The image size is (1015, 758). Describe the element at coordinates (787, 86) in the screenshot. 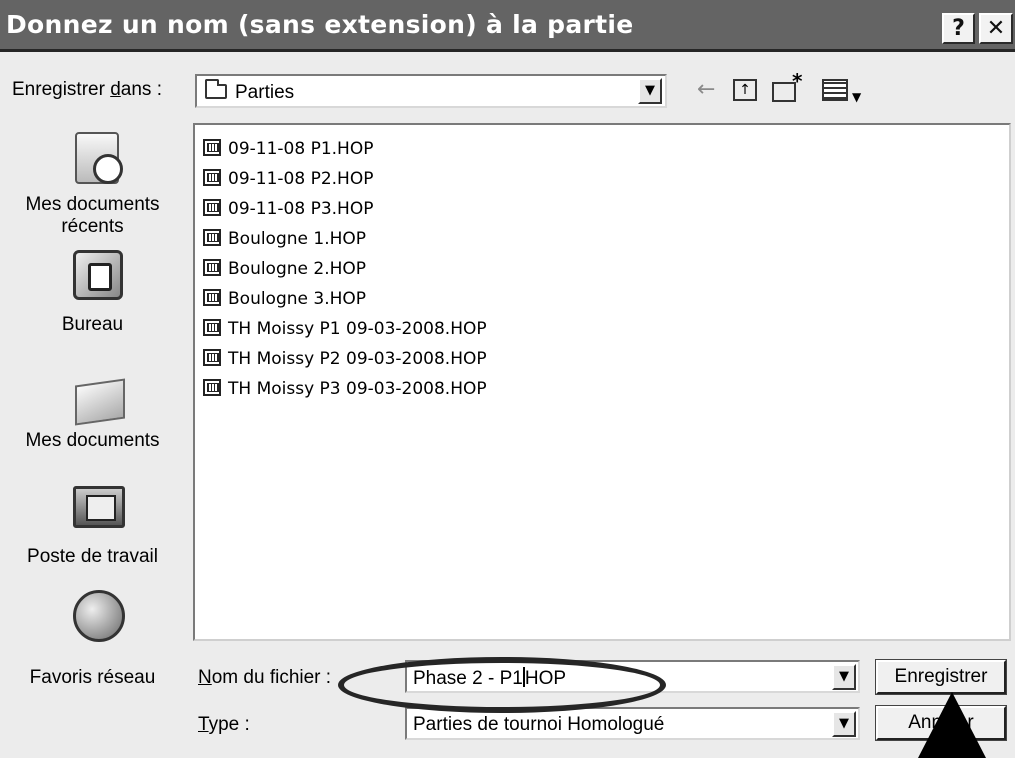

I see `new-folder-icon` at that location.